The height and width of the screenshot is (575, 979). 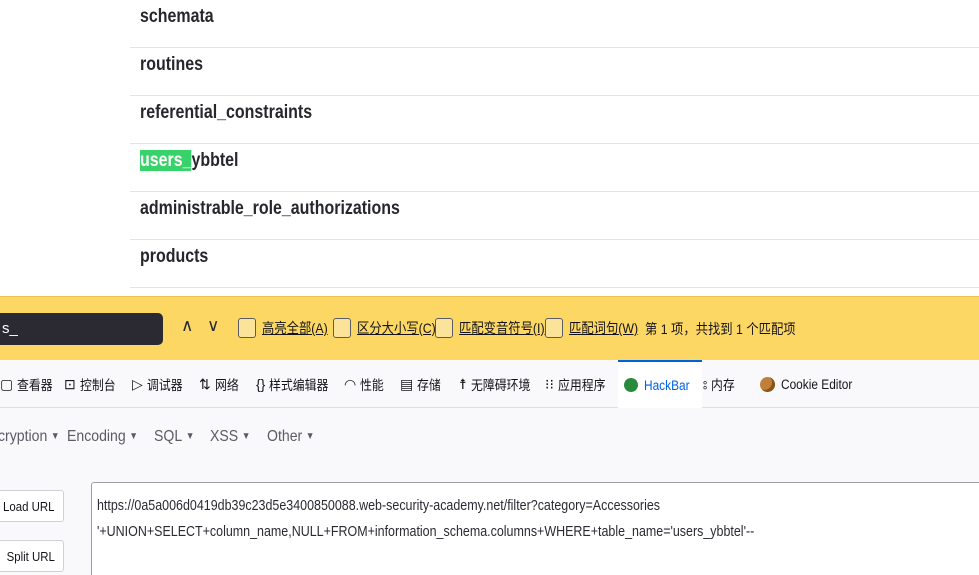 I want to click on whole-words-checkbox: 匹配词句(W), so click(x=596, y=328).